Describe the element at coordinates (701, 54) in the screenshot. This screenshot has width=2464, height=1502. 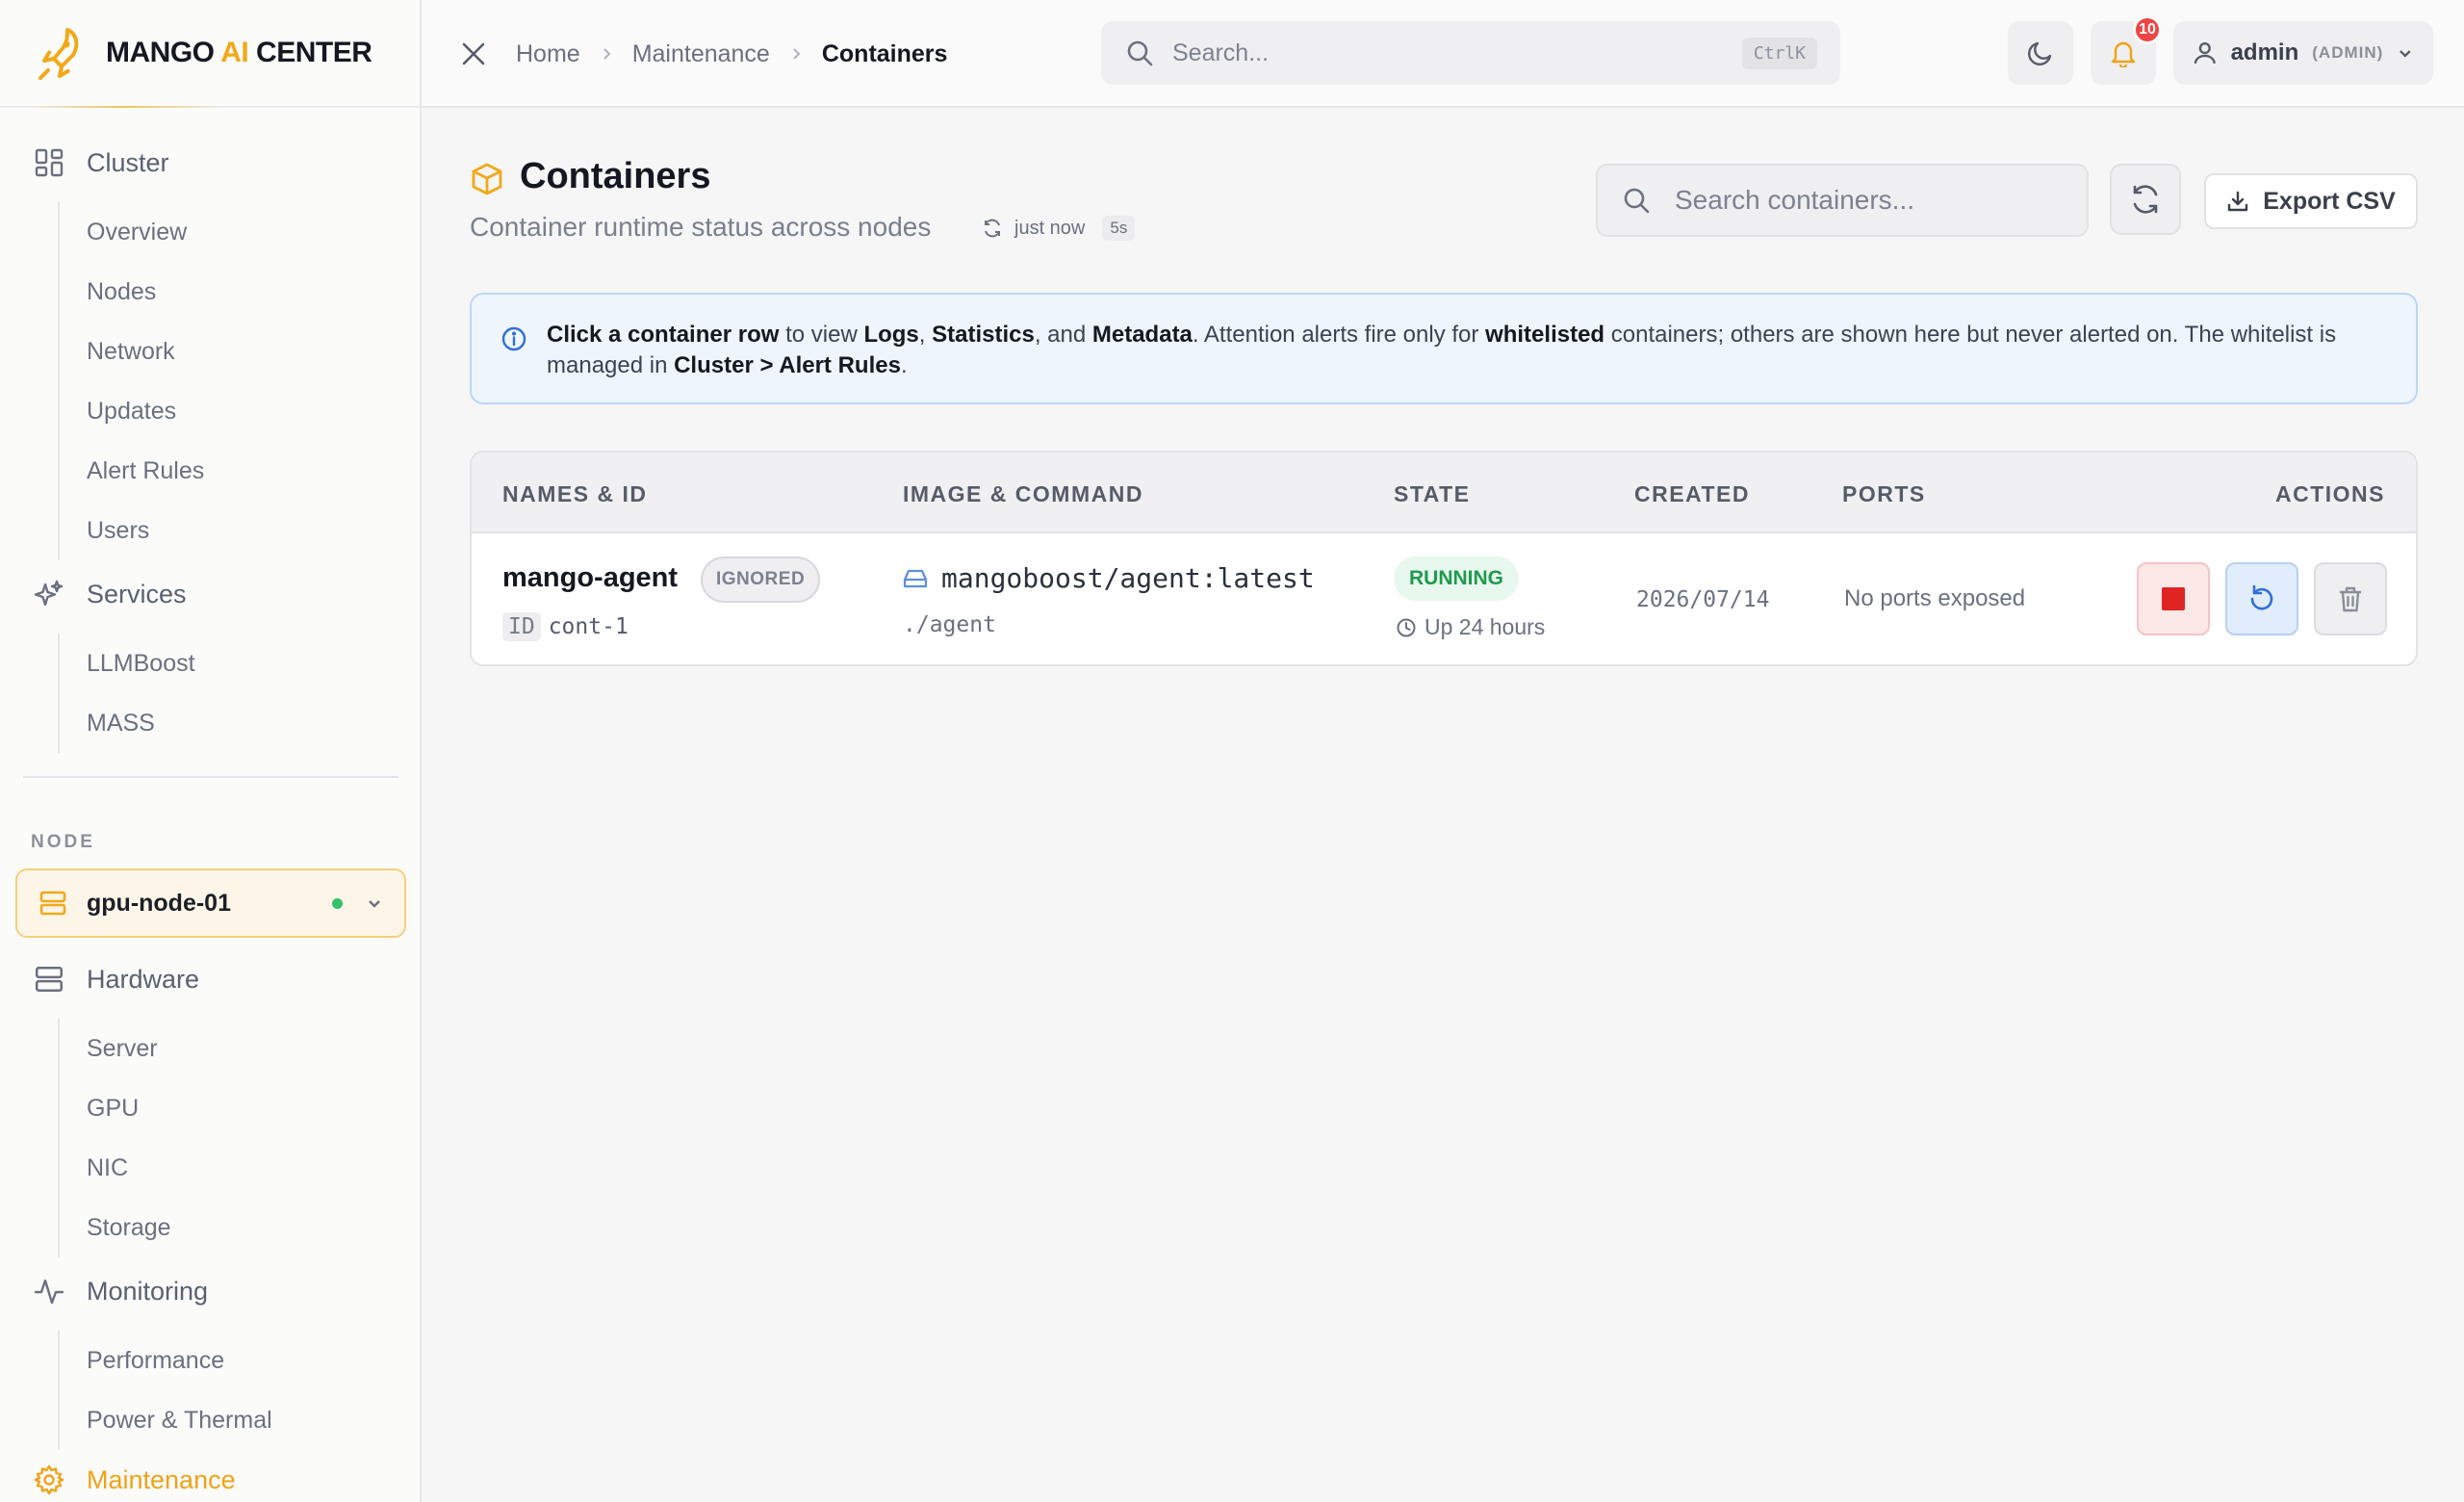
I see `breadcrumb-maintenance: Maintenance` at that location.